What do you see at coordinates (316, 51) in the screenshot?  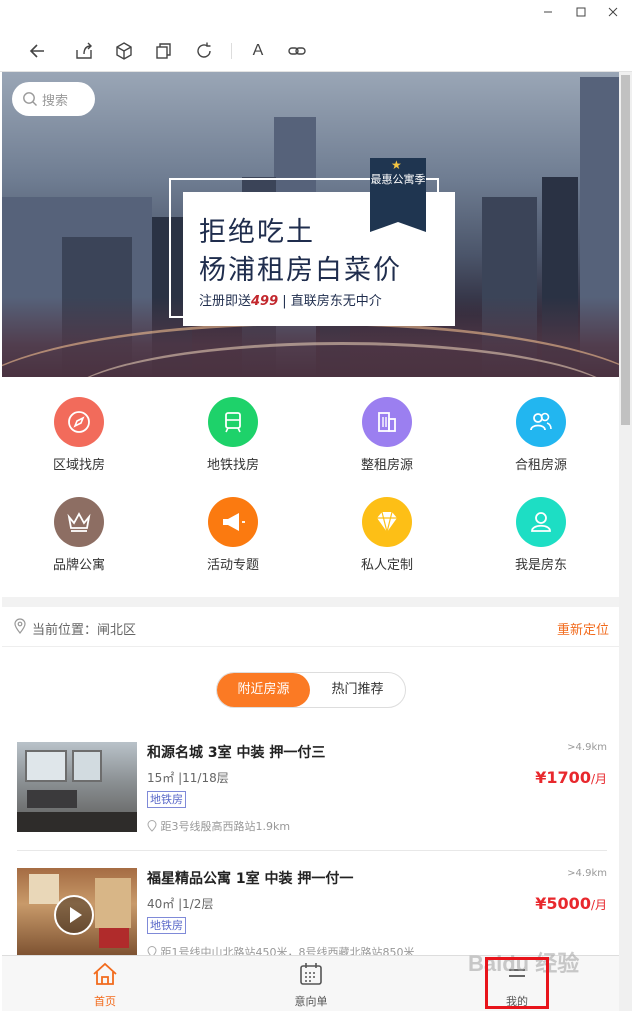 I see `browser-toolbar: A` at bounding box center [316, 51].